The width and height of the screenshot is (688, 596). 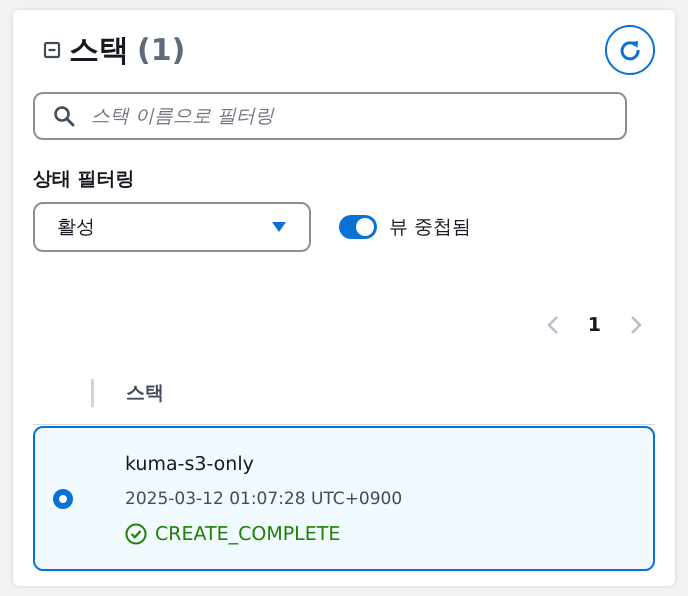 What do you see at coordinates (52, 50) in the screenshot?
I see `collapse-icon` at bounding box center [52, 50].